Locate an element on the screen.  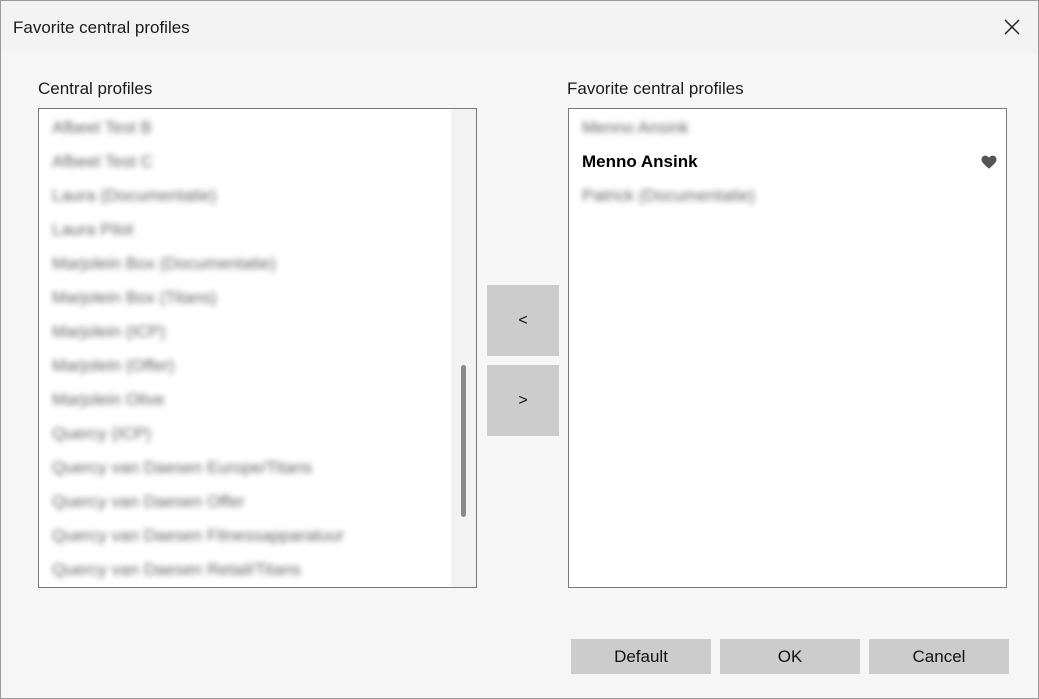
list-item: Marjolein Olive is located at coordinates (108, 400).